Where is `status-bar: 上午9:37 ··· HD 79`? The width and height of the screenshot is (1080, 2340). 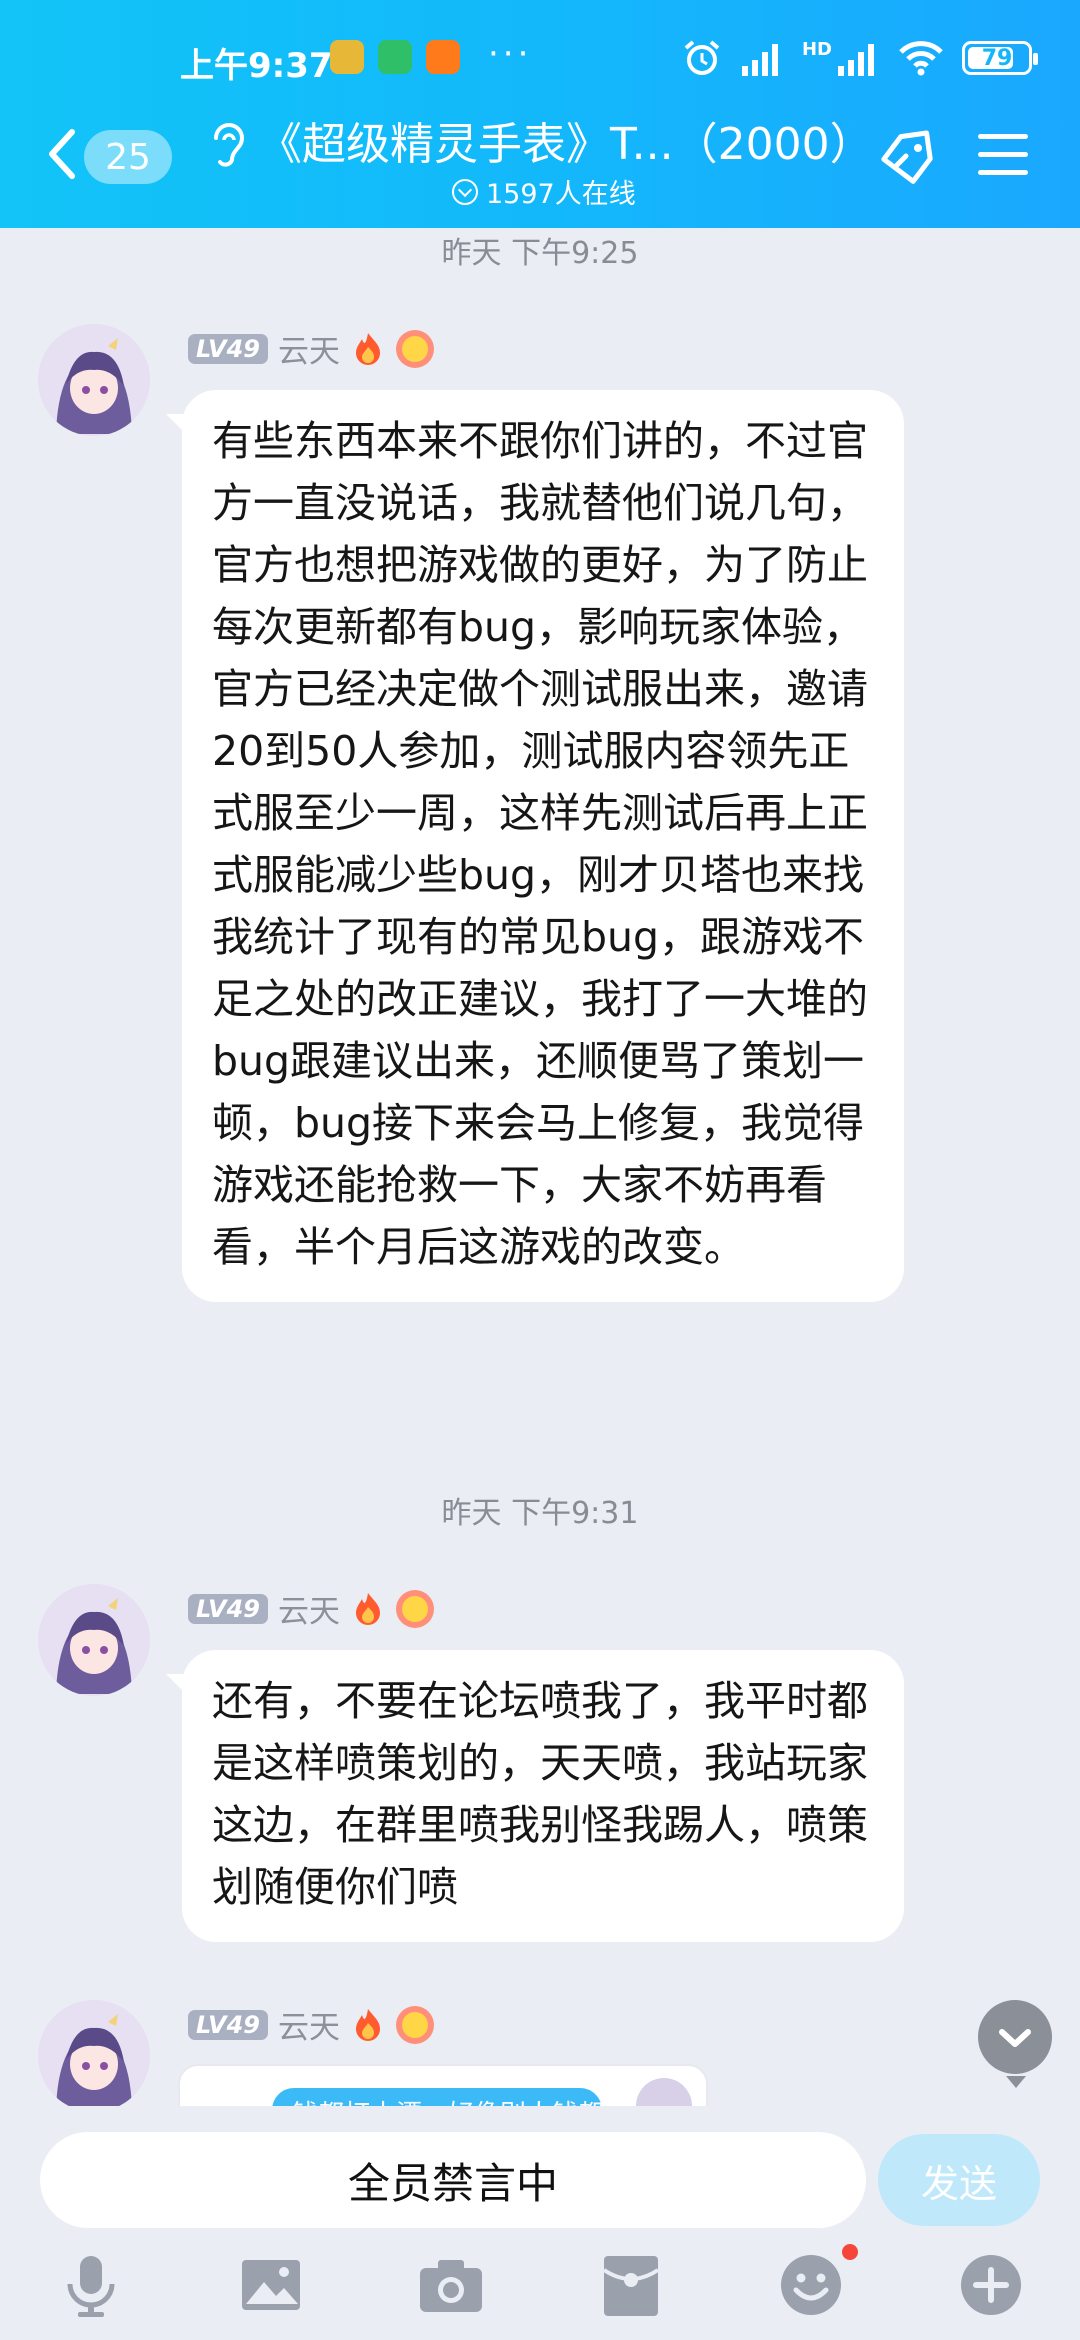 status-bar: 上午9:37 ··· HD 79 is located at coordinates (540, 60).